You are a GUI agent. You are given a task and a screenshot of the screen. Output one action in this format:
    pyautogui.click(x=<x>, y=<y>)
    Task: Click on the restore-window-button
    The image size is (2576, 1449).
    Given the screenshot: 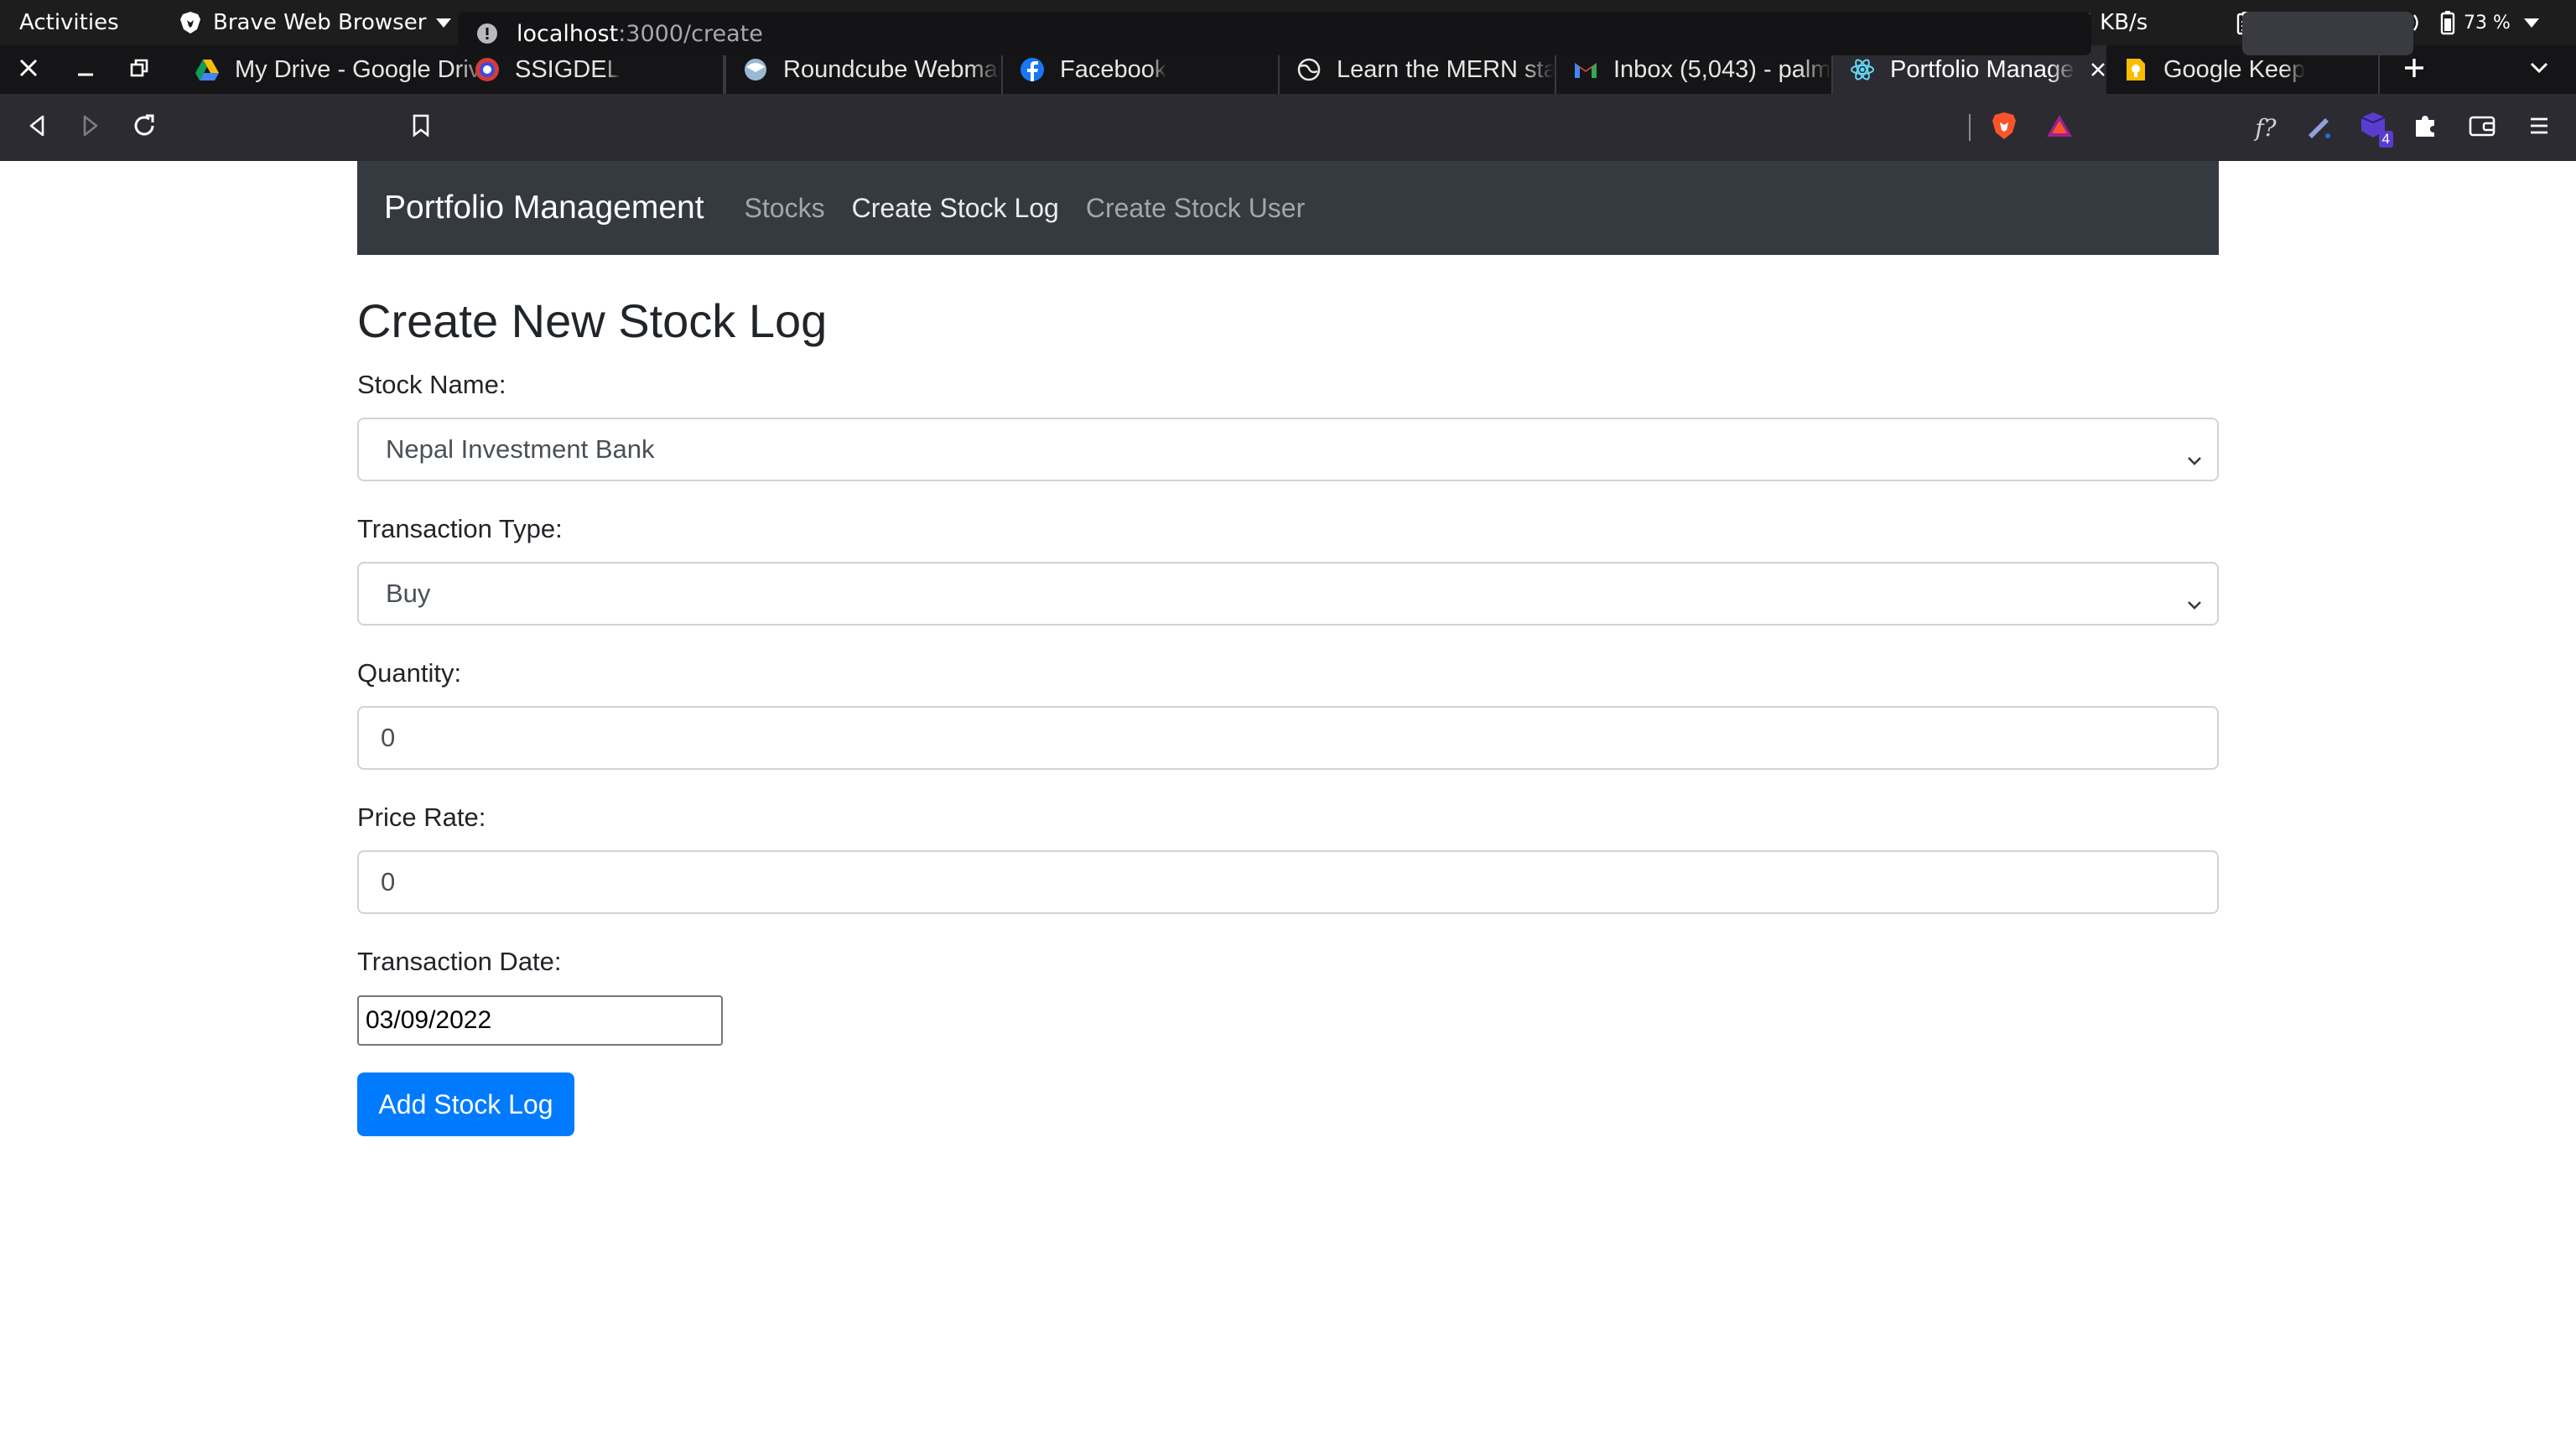 What is the action you would take?
    pyautogui.click(x=139, y=69)
    